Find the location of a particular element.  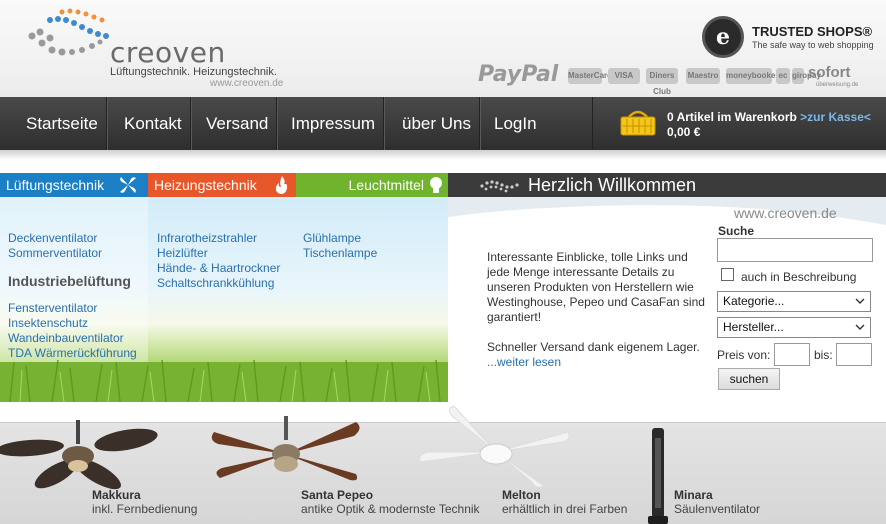

price-from-input is located at coordinates (792, 354).